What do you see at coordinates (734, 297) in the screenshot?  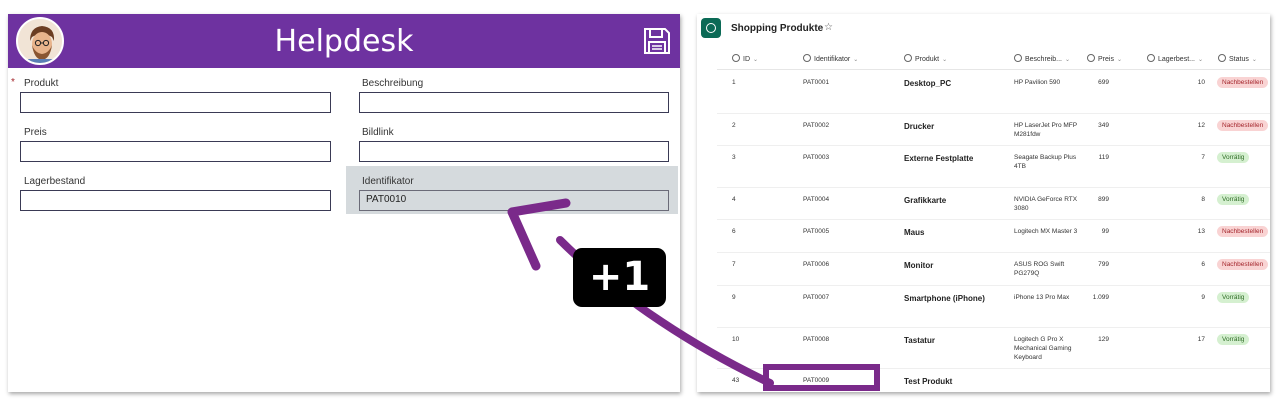 I see `cell-id: 9` at bounding box center [734, 297].